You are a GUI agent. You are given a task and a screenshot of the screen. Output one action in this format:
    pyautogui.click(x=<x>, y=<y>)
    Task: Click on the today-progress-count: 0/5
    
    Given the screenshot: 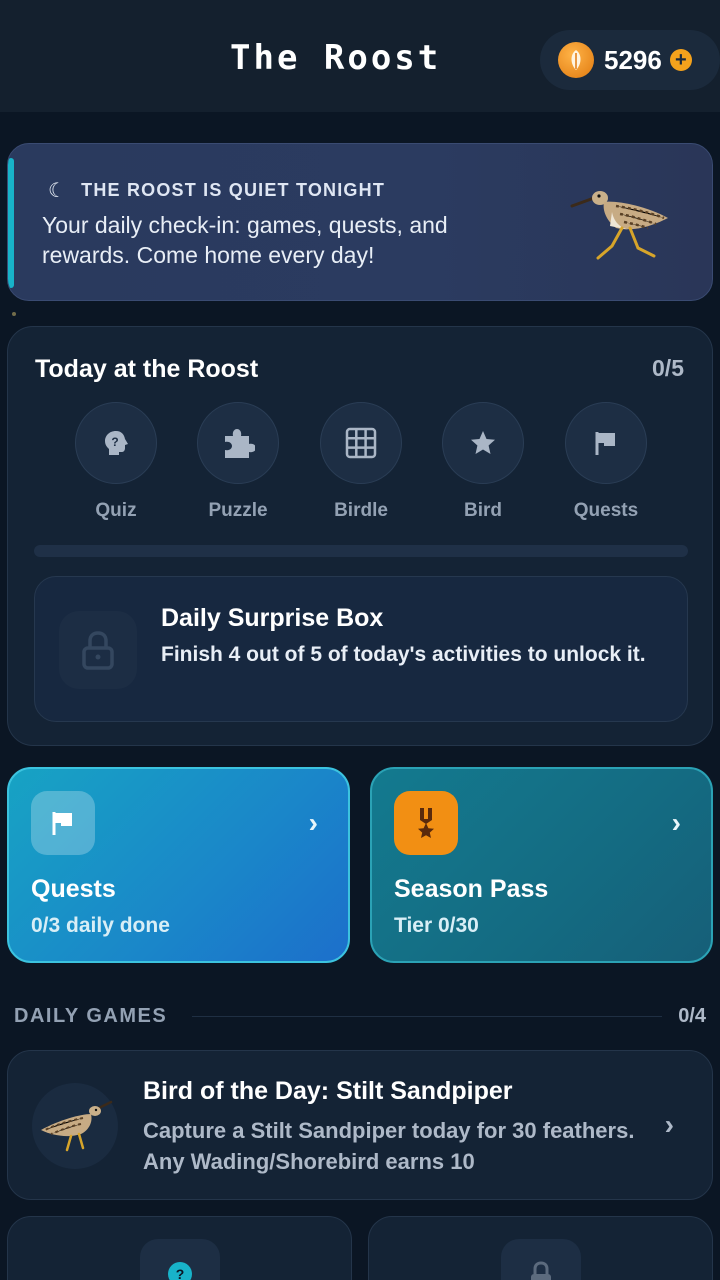 What is the action you would take?
    pyautogui.click(x=668, y=368)
    